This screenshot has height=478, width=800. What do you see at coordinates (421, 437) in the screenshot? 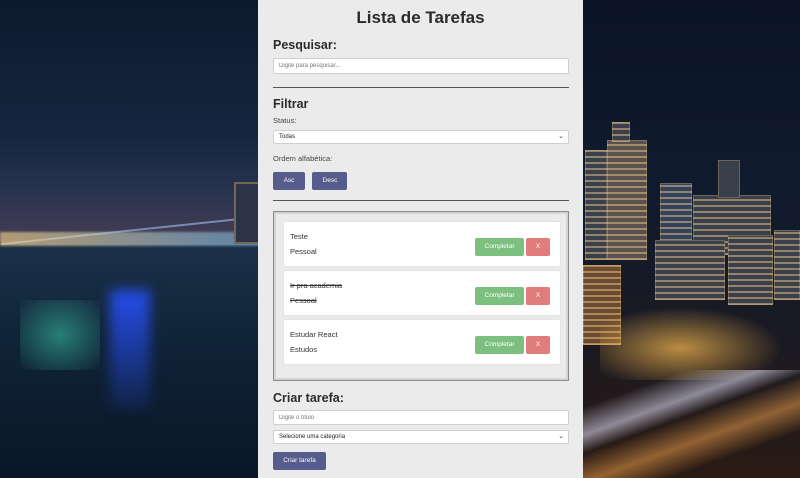
I see `category-select: Selecione uma categoria ⌄` at bounding box center [421, 437].